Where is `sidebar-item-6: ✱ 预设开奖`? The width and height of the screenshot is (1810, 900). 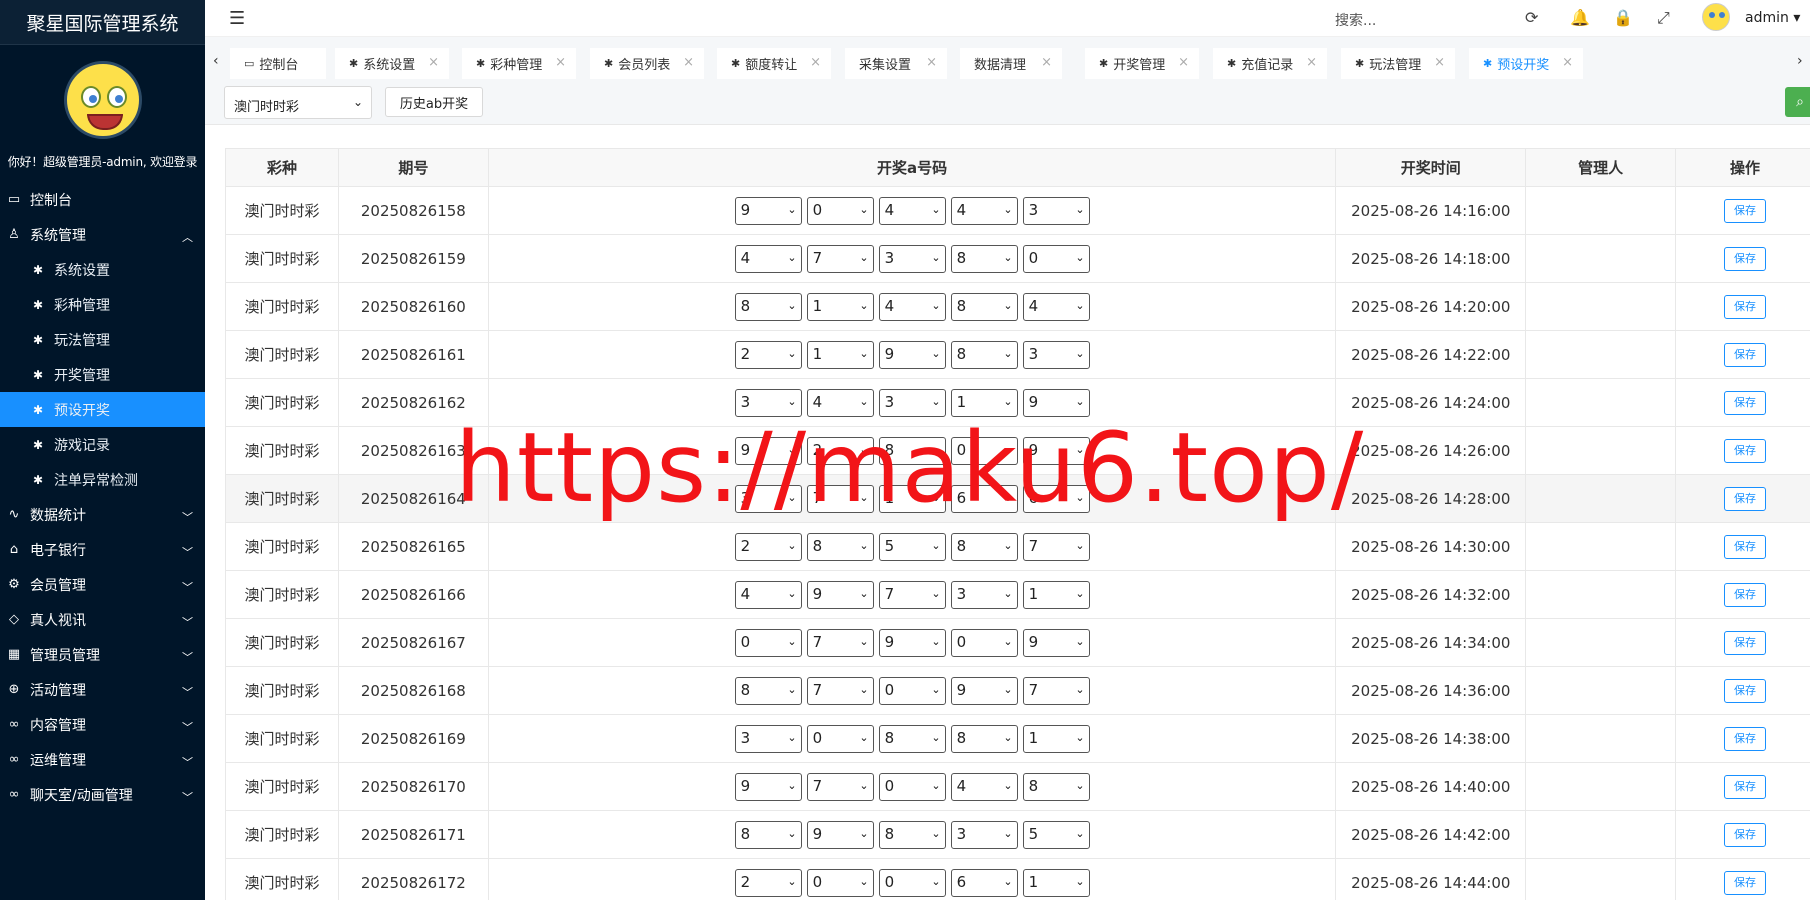
sidebar-item-6: ✱ 预设开奖 is located at coordinates (102, 409).